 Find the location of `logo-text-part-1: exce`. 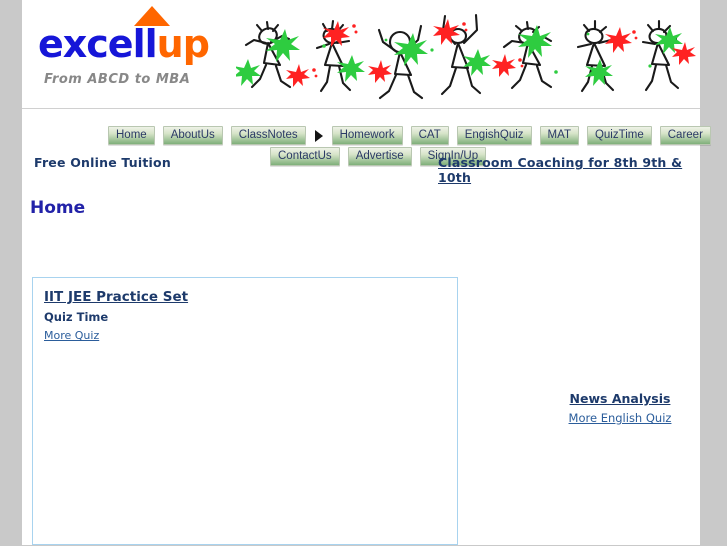

logo-text-part-1: exce is located at coordinates (86, 44).